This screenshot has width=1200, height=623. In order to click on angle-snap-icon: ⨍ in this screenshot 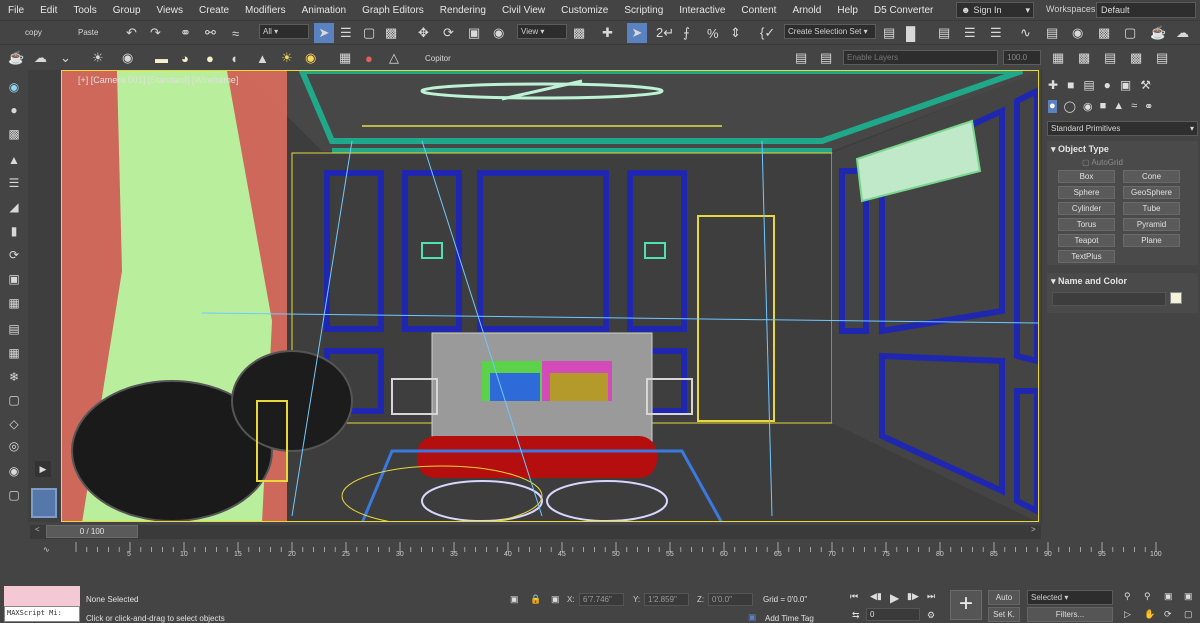, I will do `click(686, 33)`.